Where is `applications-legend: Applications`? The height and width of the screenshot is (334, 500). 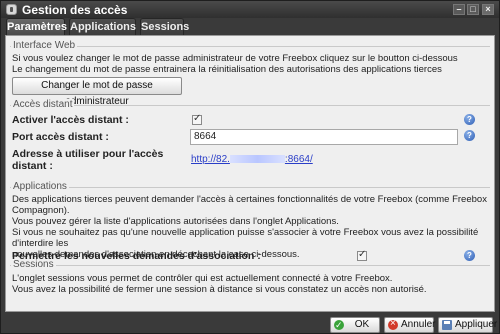 applications-legend: Applications is located at coordinates (40, 186).